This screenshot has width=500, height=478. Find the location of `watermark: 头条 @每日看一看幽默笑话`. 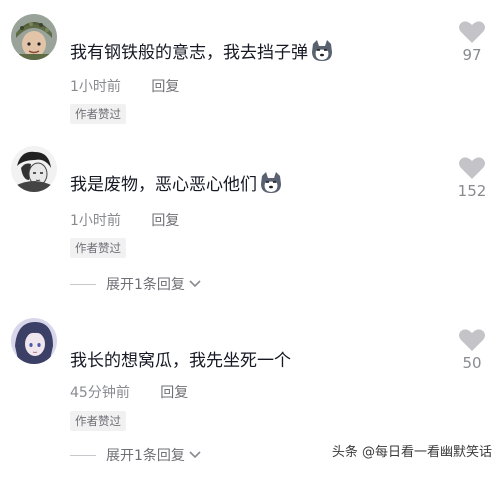

watermark: 头条 @每日看一看幽默笑话 is located at coordinates (411, 452).